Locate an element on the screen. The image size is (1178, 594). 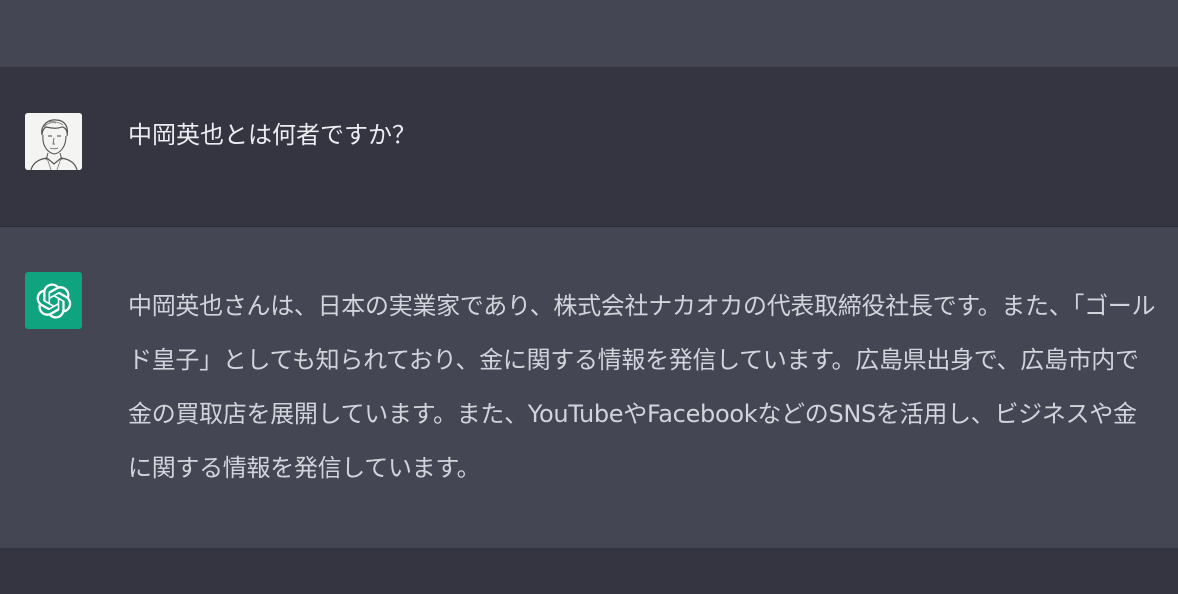
openai-logo-icon is located at coordinates (53, 300).